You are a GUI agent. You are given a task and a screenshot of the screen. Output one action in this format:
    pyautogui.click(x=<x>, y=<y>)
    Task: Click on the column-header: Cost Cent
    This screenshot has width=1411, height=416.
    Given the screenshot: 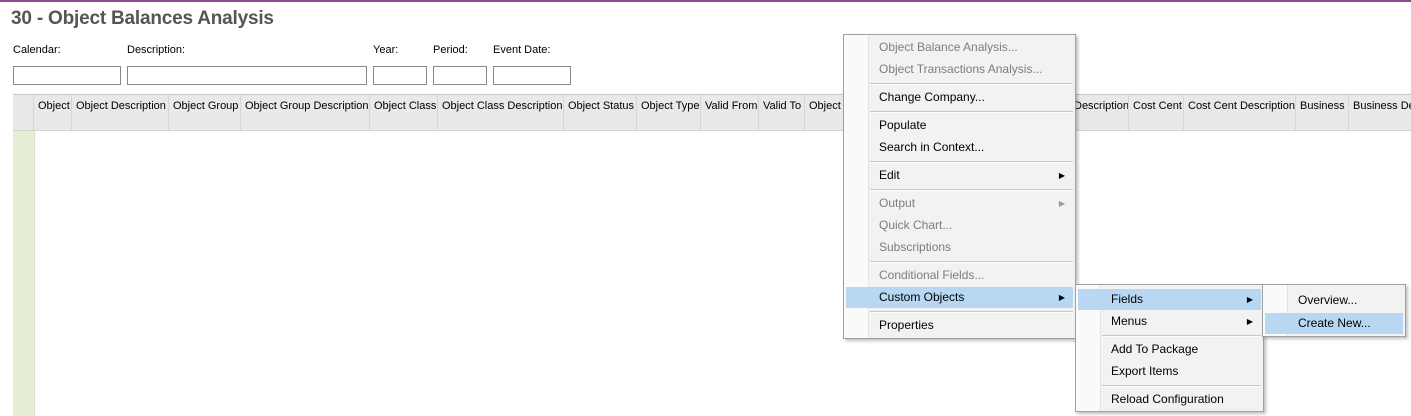 What is the action you would take?
    pyautogui.click(x=1156, y=113)
    